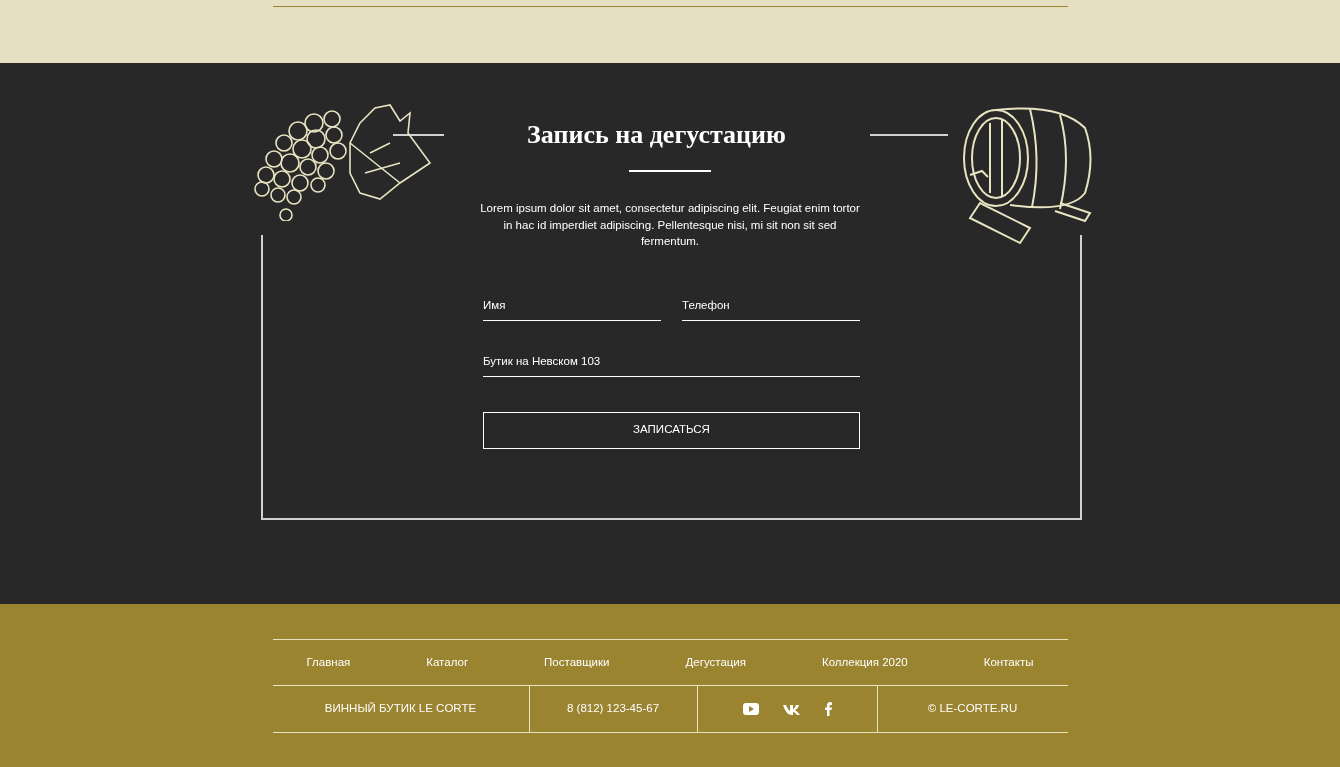 Image resolution: width=1340 pixels, height=767 pixels. I want to click on footer-nav-link: Каталог, so click(447, 662).